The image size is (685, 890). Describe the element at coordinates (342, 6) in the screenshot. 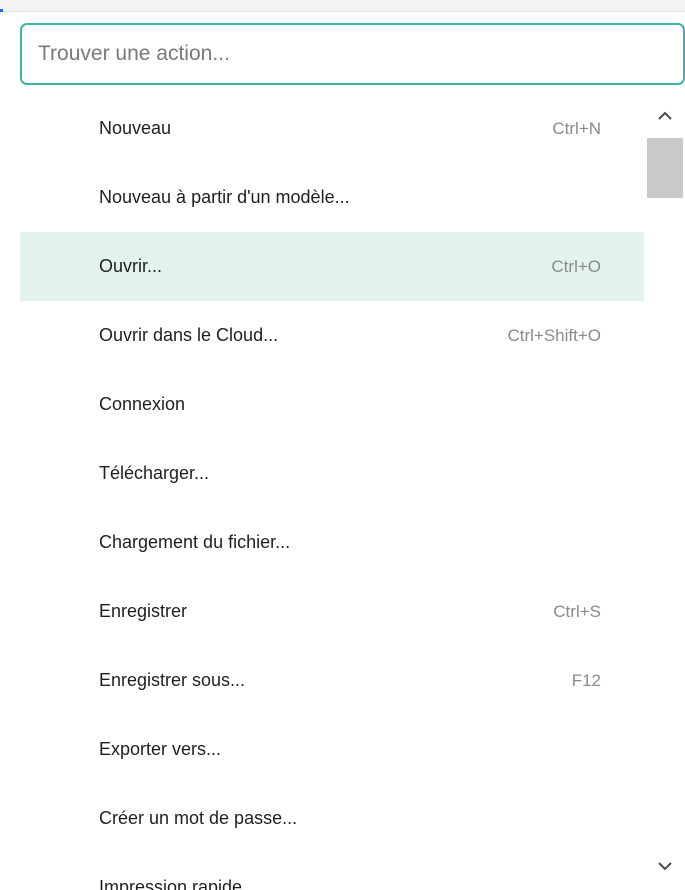

I see `window-top-strip` at that location.